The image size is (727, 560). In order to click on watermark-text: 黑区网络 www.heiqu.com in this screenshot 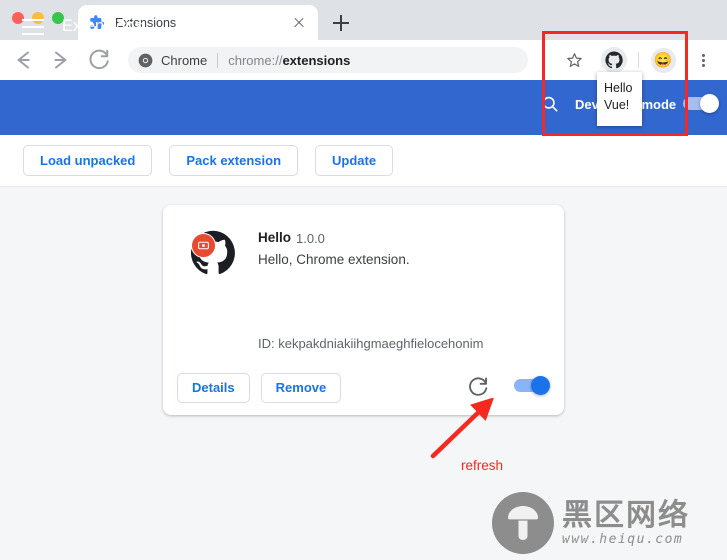, I will do `click(626, 522)`.